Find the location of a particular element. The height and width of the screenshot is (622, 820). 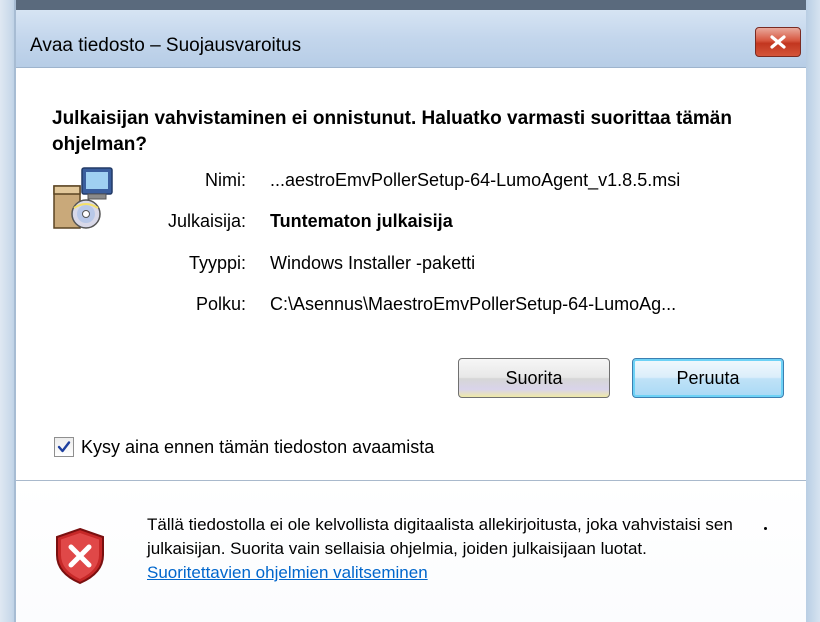

close-button is located at coordinates (778, 42).